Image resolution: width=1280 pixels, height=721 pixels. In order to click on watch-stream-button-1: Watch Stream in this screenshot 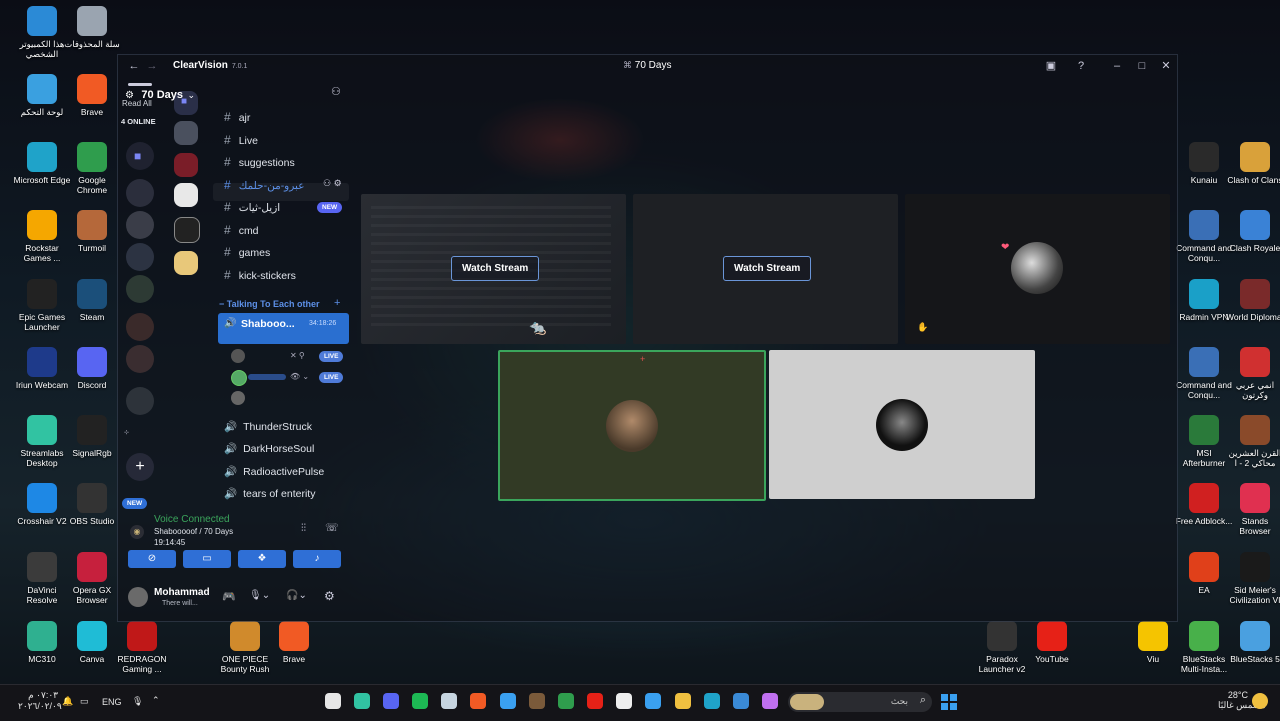, I will do `click(495, 268)`.